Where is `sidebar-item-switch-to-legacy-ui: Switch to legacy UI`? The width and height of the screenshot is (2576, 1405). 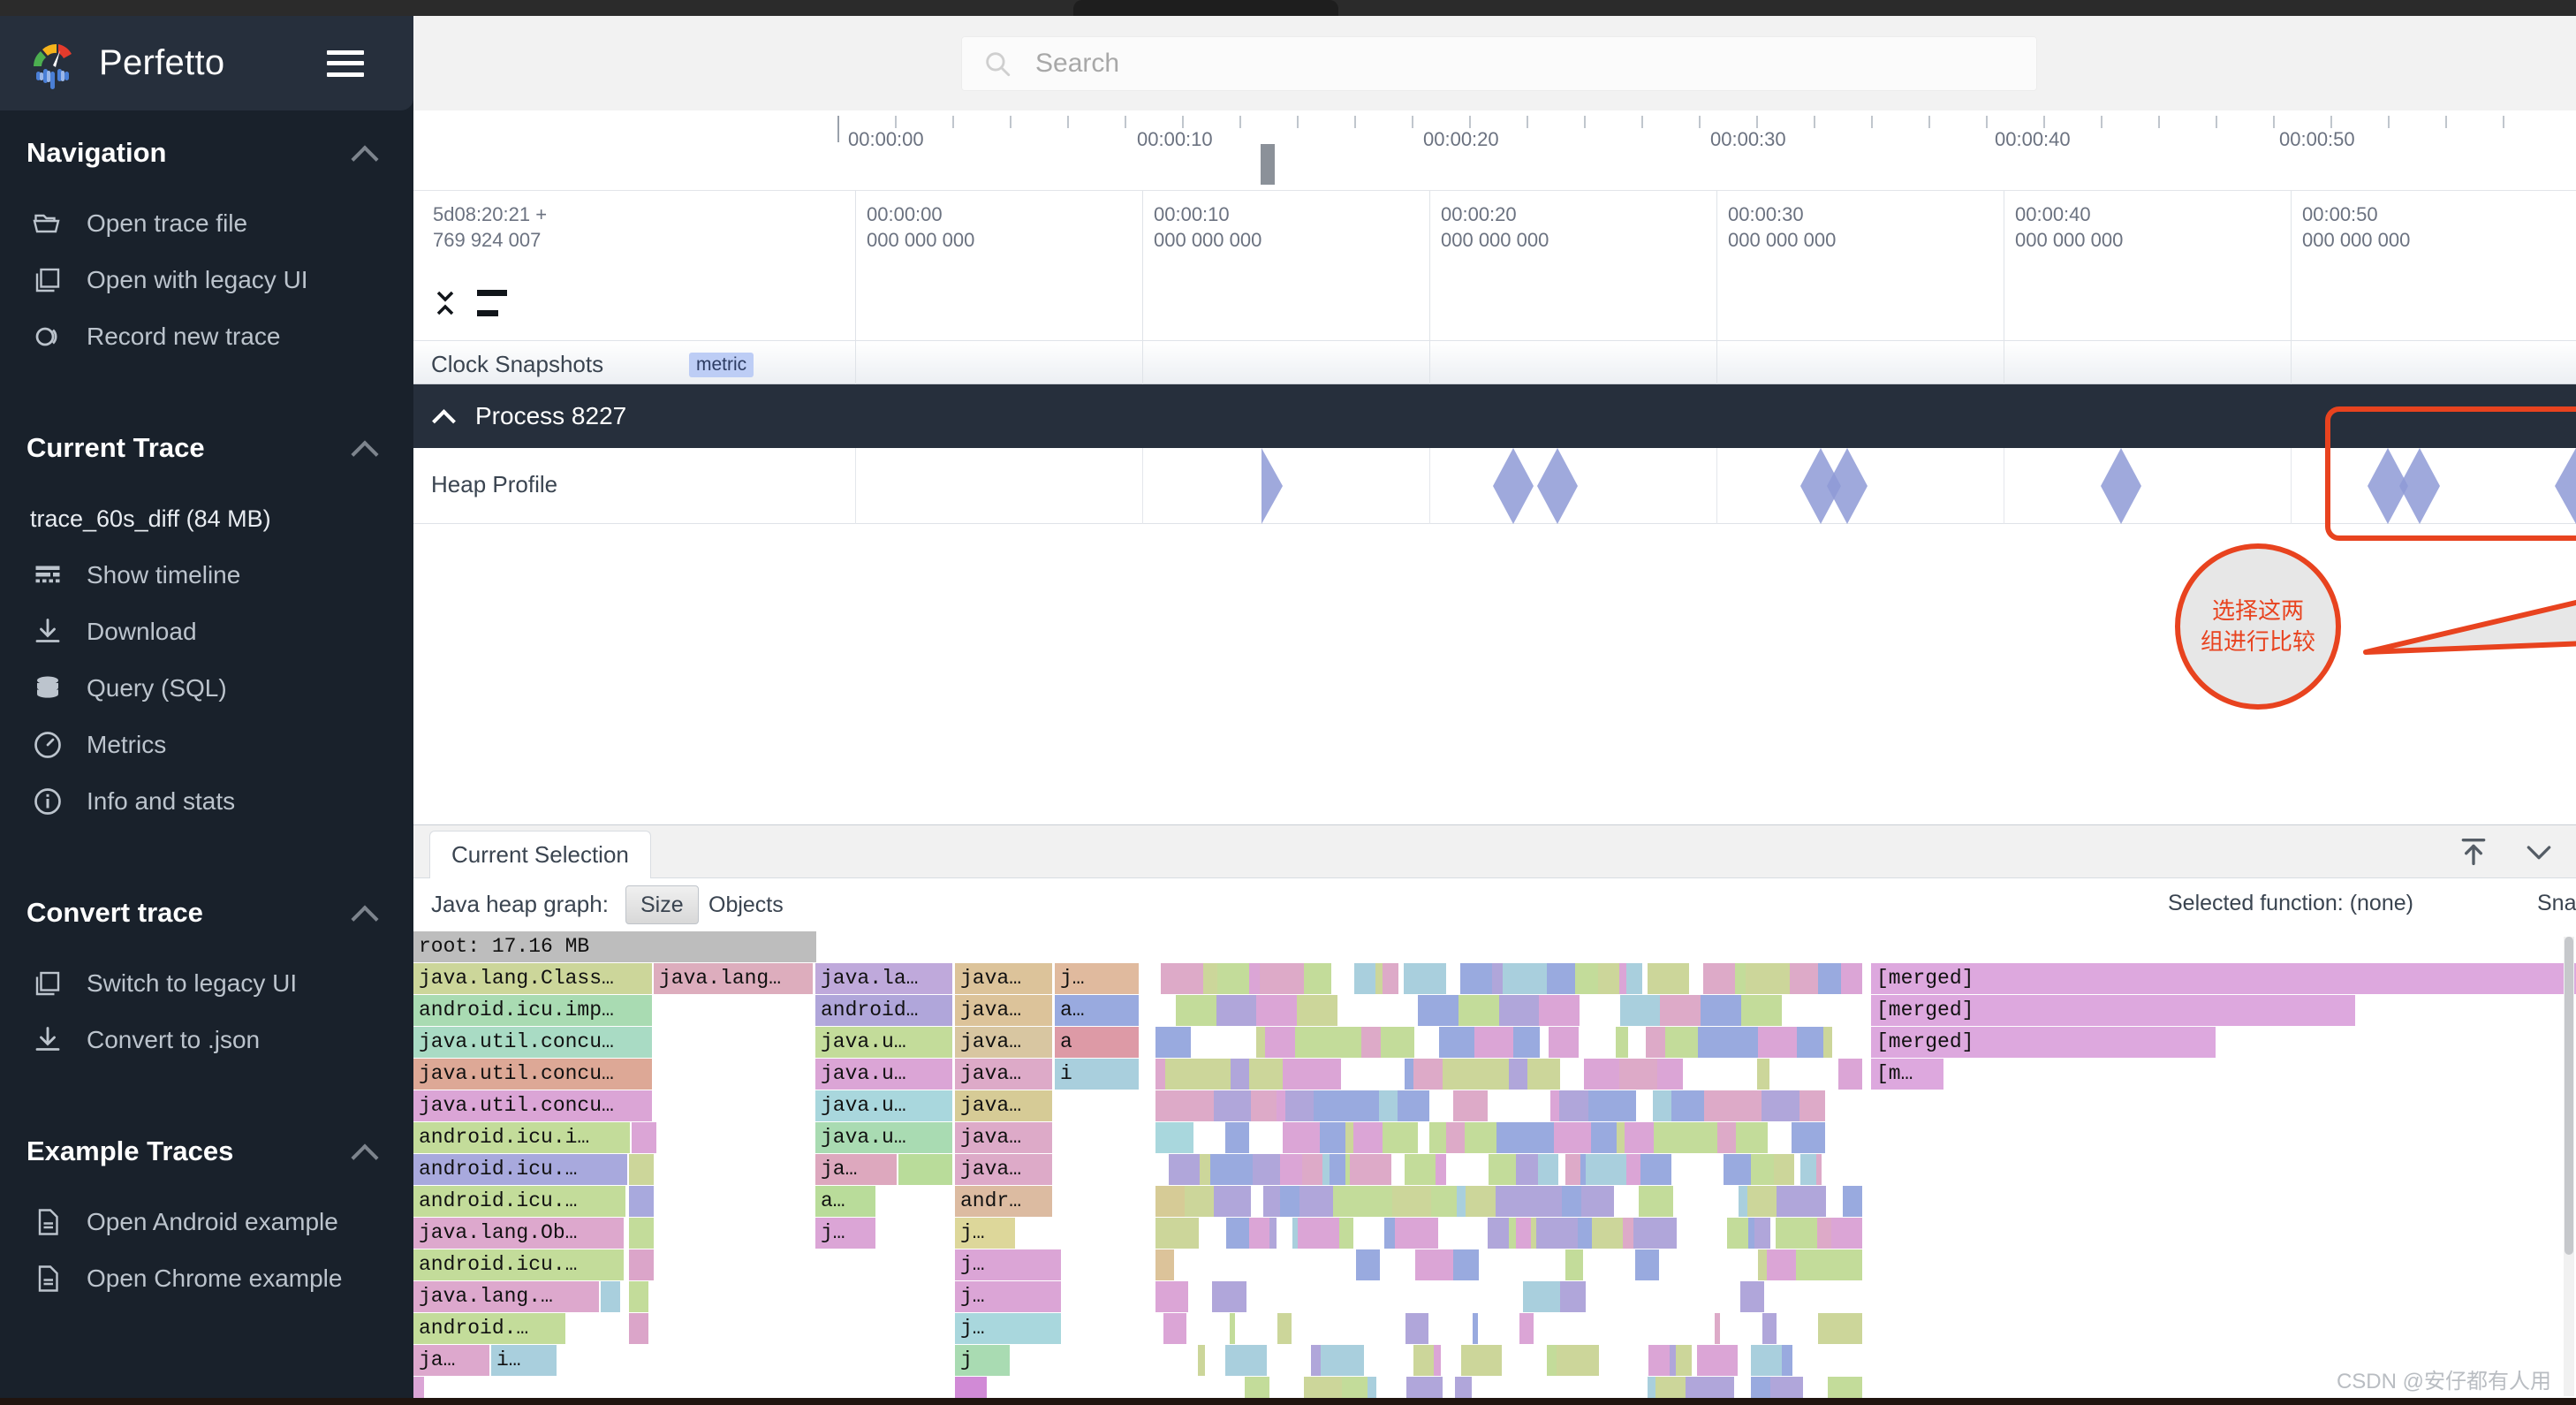 sidebar-item-switch-to-legacy-ui: Switch to legacy UI is located at coordinates (207, 983).